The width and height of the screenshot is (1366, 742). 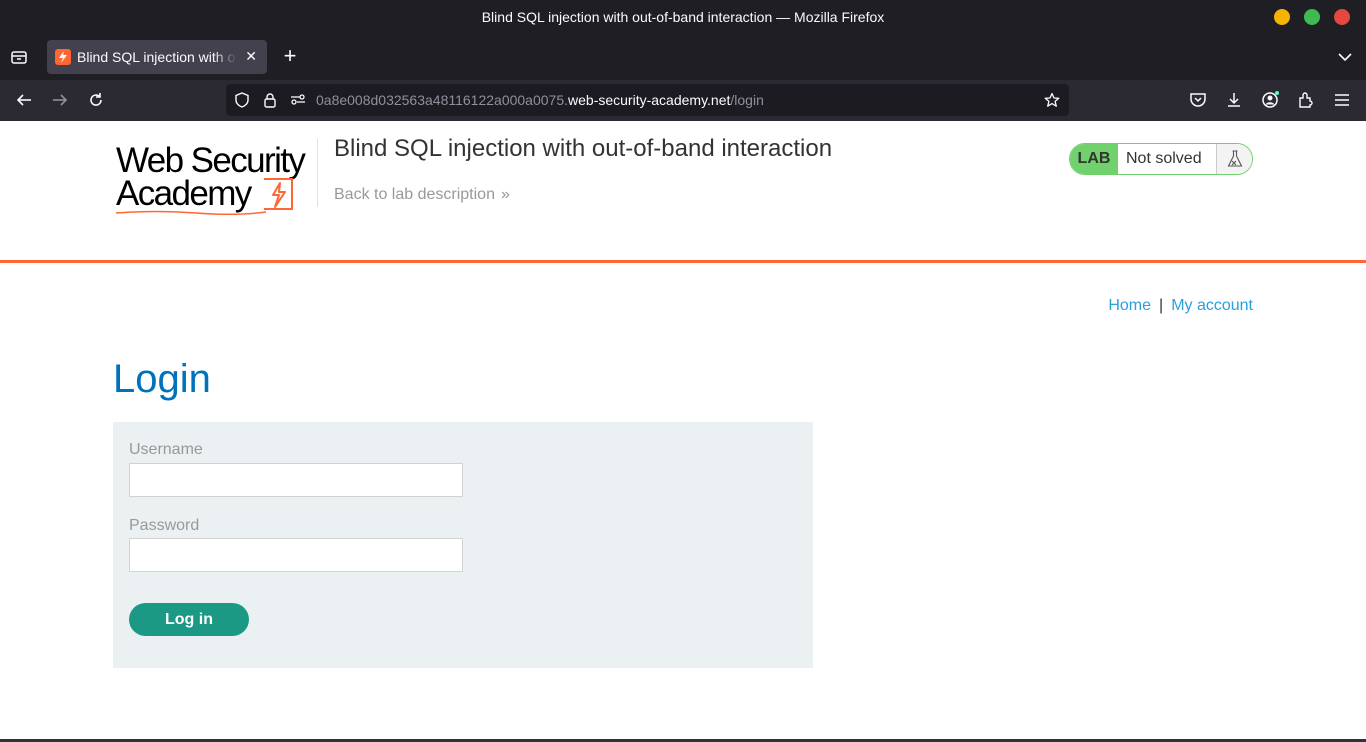 I want to click on lightning-favicon-icon, so click(x=63, y=57).